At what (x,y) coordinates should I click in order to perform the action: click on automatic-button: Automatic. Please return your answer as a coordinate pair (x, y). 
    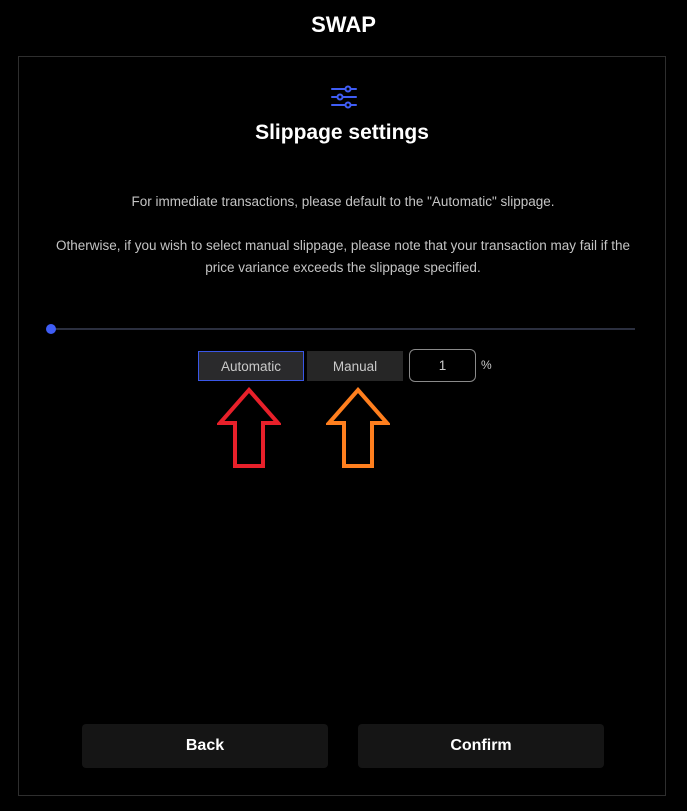
    Looking at the image, I should click on (251, 366).